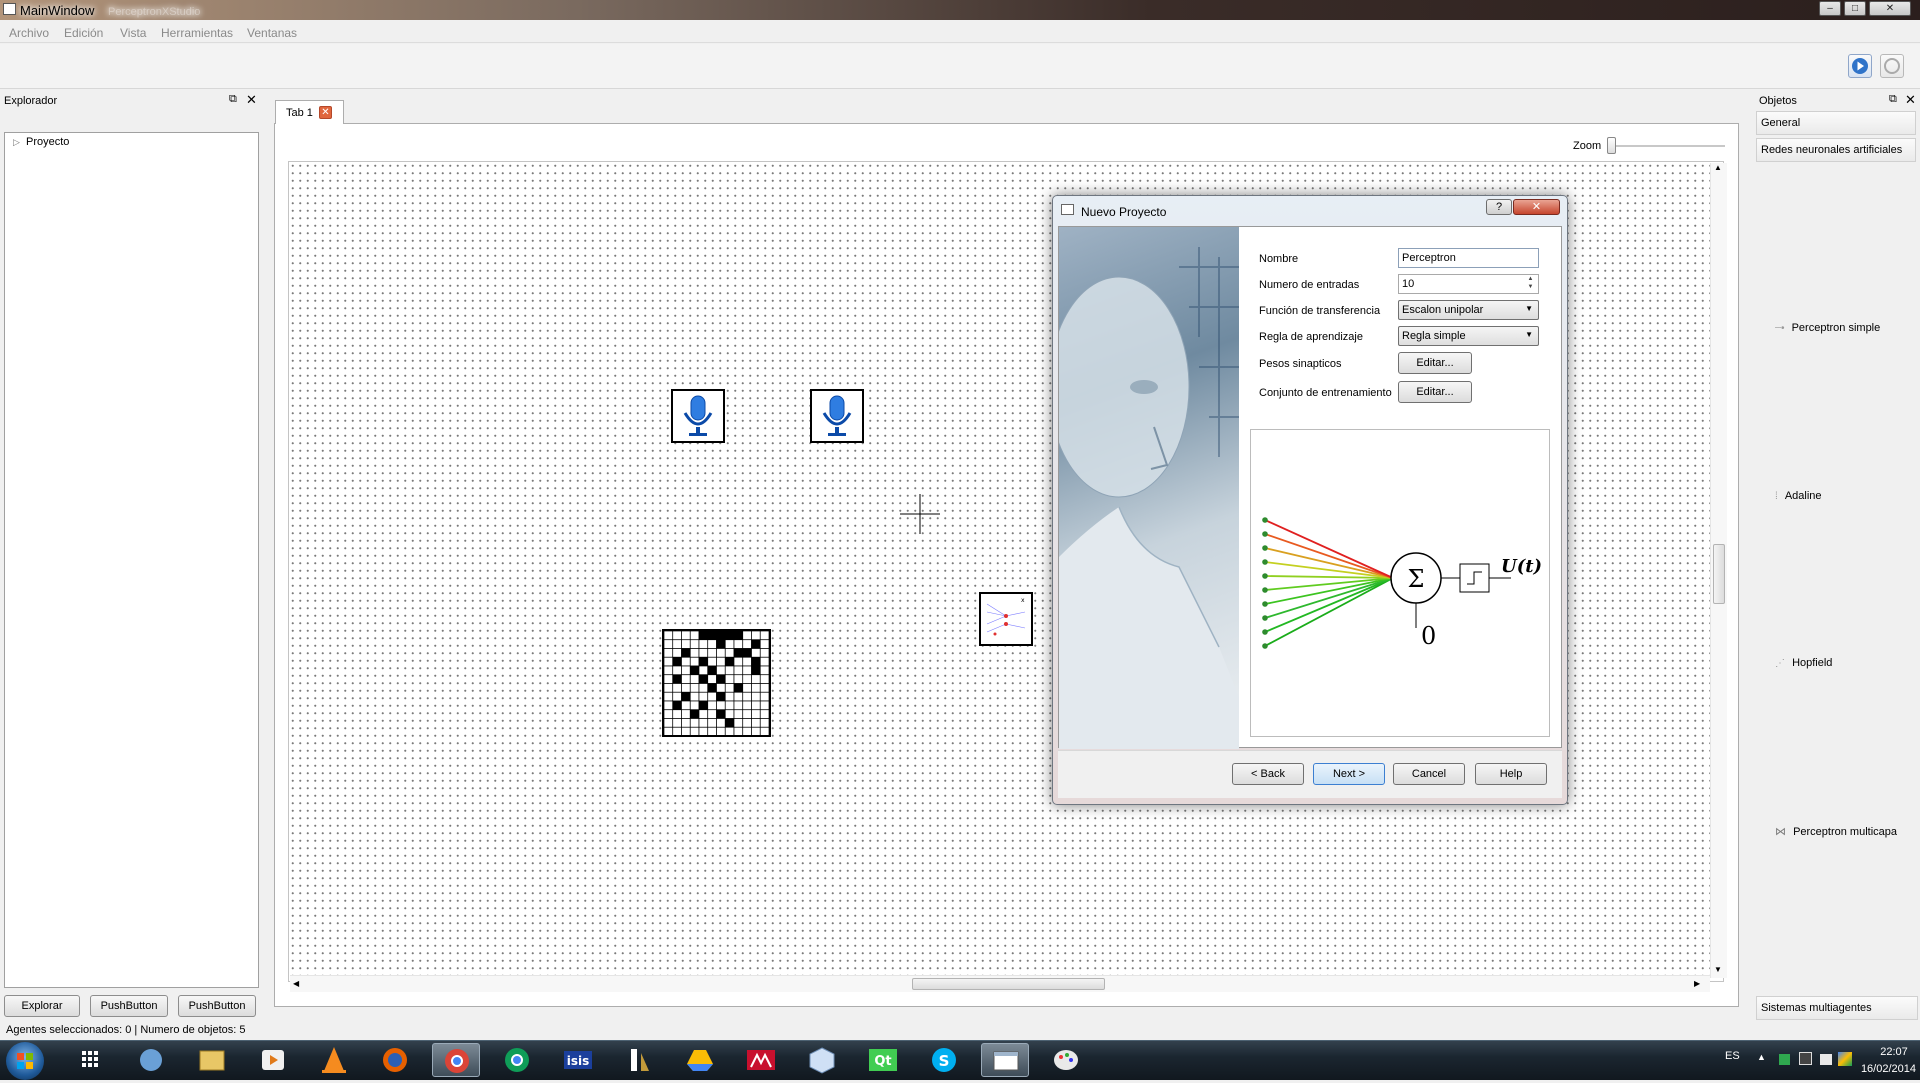 The image size is (1920, 1083). Describe the element at coordinates (272, 33) in the screenshot. I see `menu-ventanas: Ventanas` at that location.